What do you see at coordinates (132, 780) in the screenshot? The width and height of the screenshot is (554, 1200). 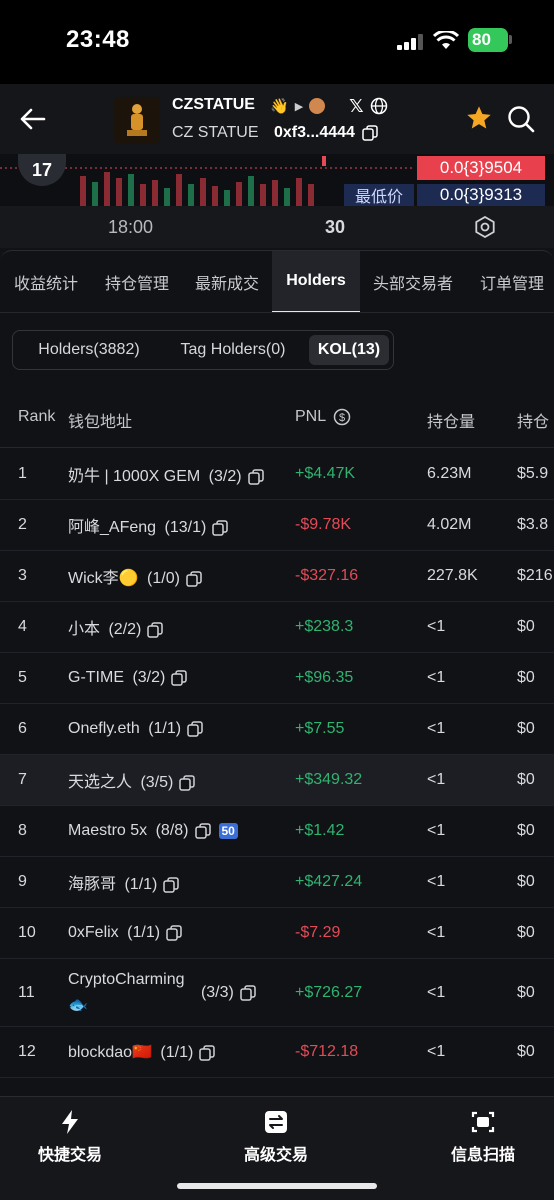 I see `wallet-cell: 天选之人 (3/5)` at bounding box center [132, 780].